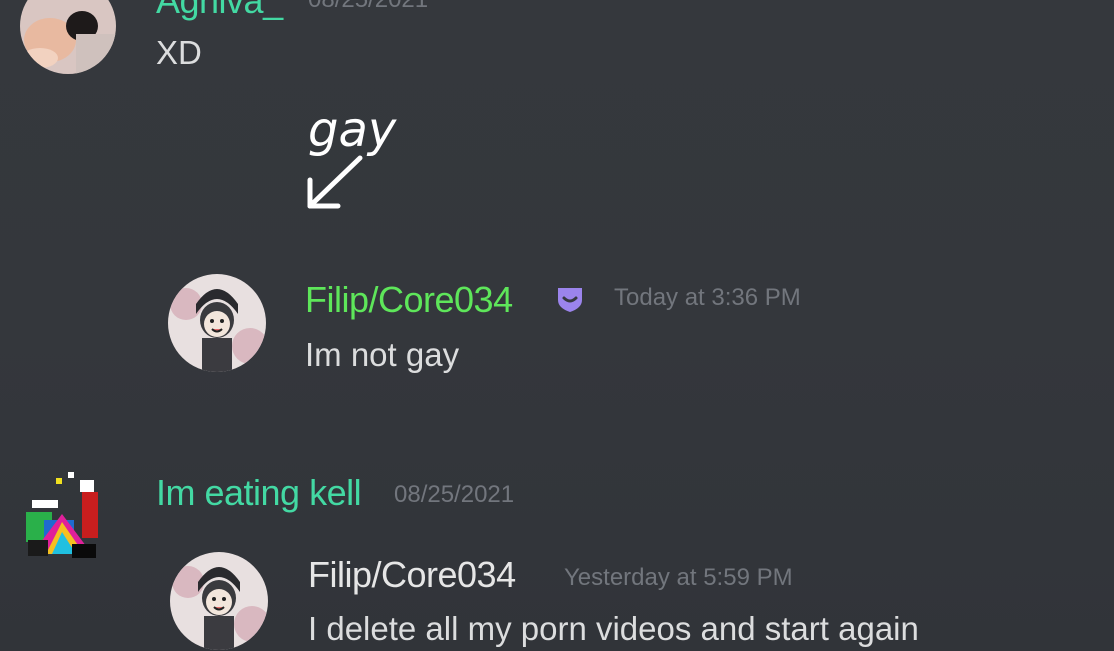 The image size is (1114, 651). Describe the element at coordinates (219, 11) in the screenshot. I see `message-author-agniva: Agniva_` at that location.